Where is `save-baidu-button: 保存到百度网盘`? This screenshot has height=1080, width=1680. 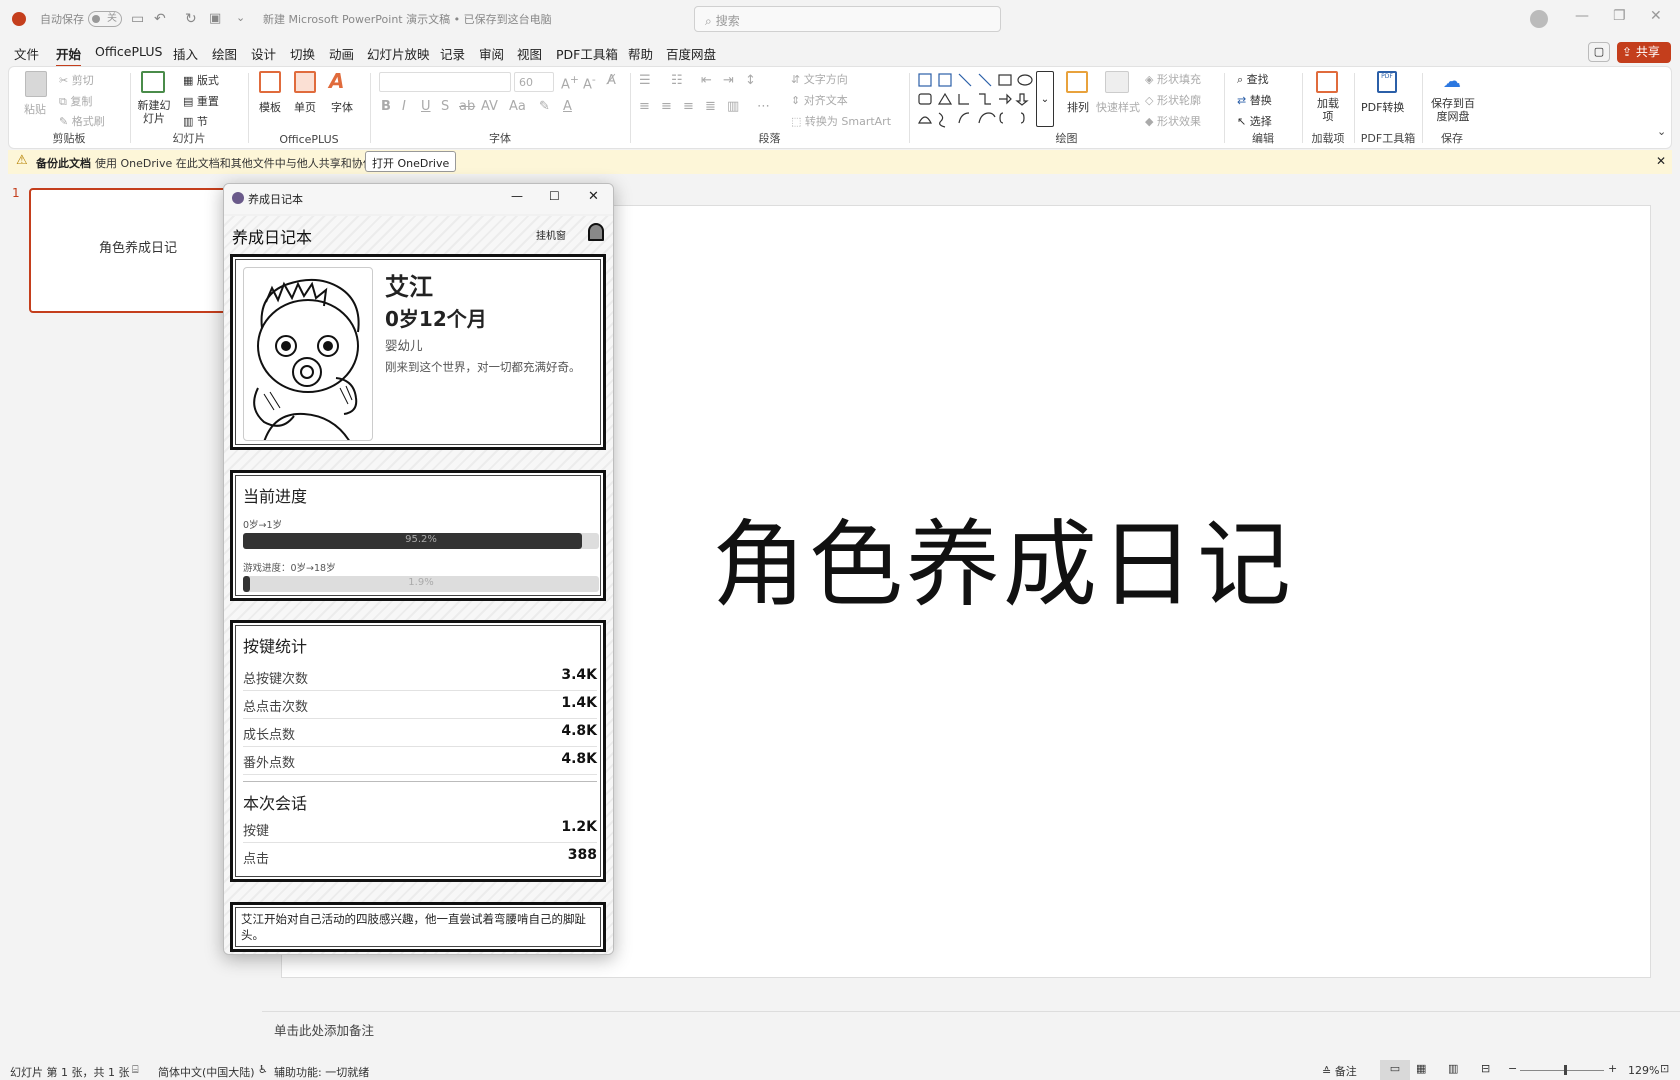 save-baidu-button: 保存到百度网盘 is located at coordinates (1453, 110).